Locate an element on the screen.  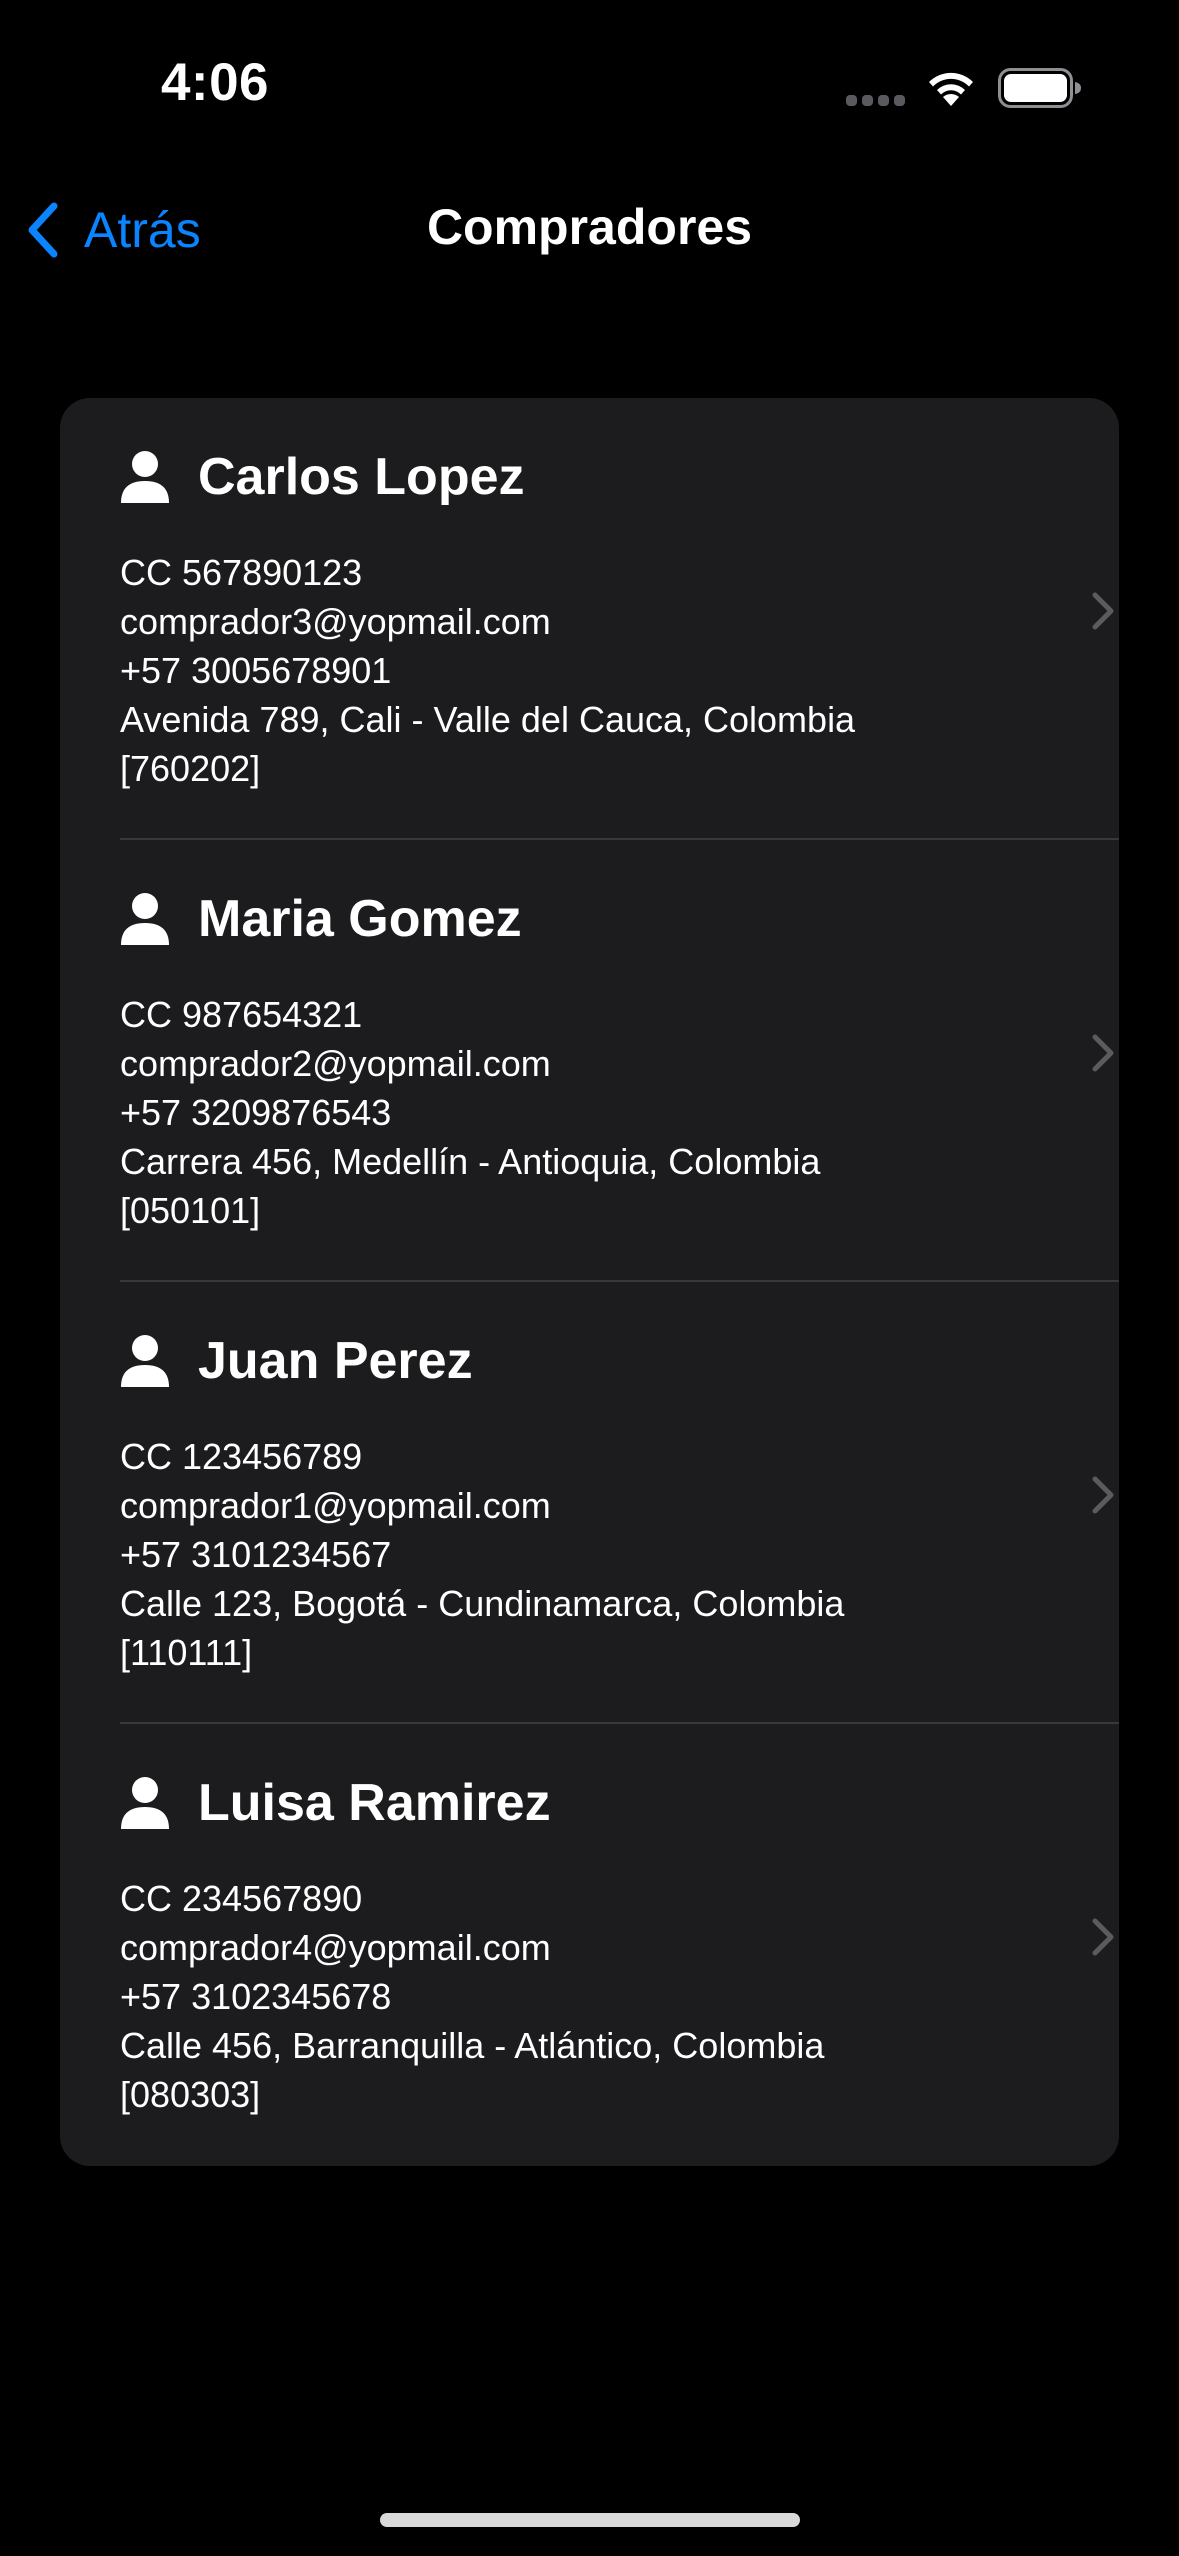
buyer-name: Carlos Lopez is located at coordinates (361, 477).